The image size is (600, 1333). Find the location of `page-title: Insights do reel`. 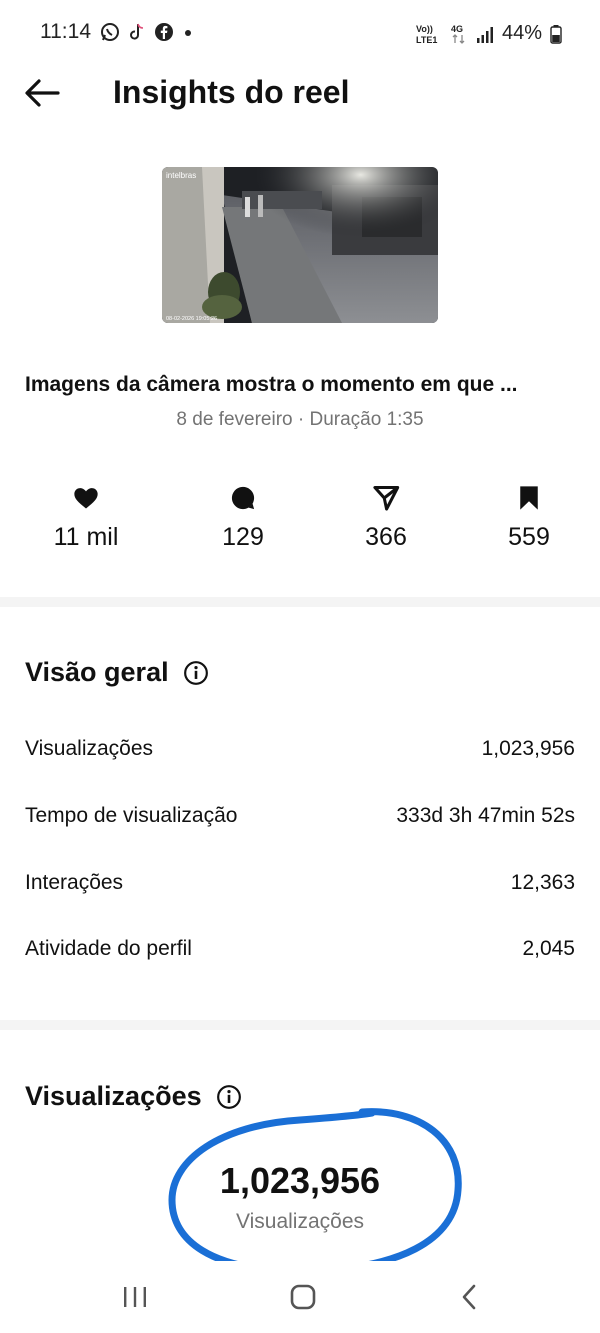

page-title: Insights do reel is located at coordinates (231, 92).